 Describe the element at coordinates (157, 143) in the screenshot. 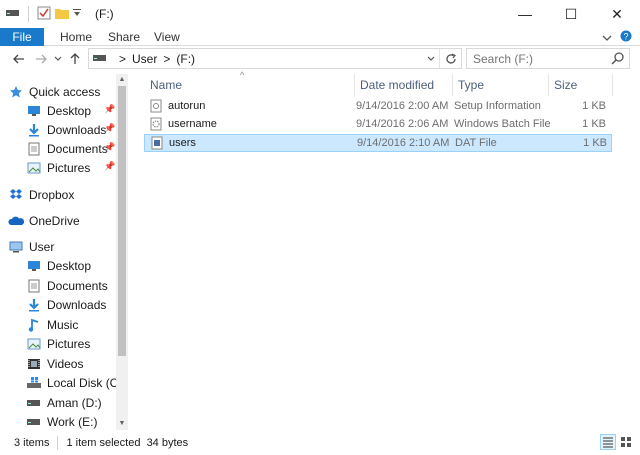

I see `dat-file-icon` at that location.